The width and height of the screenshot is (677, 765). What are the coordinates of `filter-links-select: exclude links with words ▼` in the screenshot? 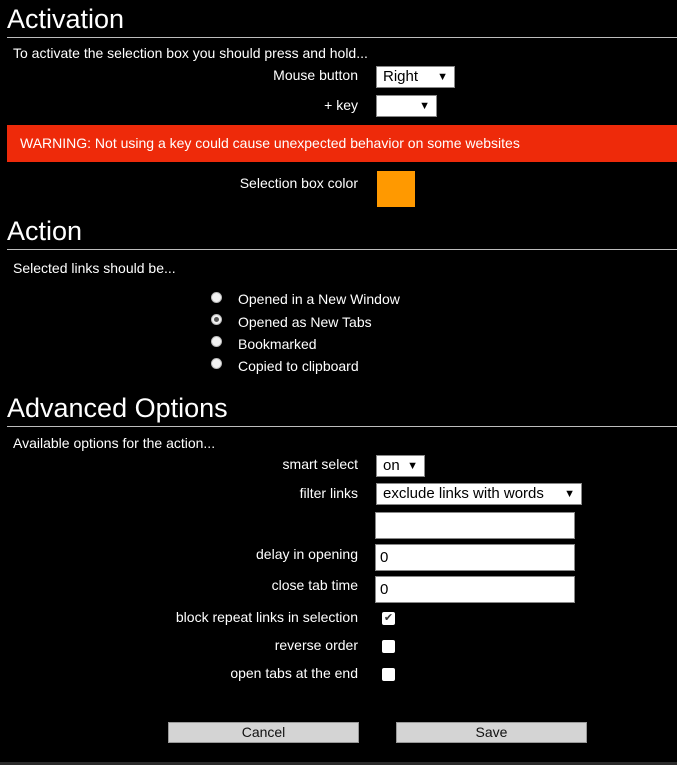 It's located at (479, 494).